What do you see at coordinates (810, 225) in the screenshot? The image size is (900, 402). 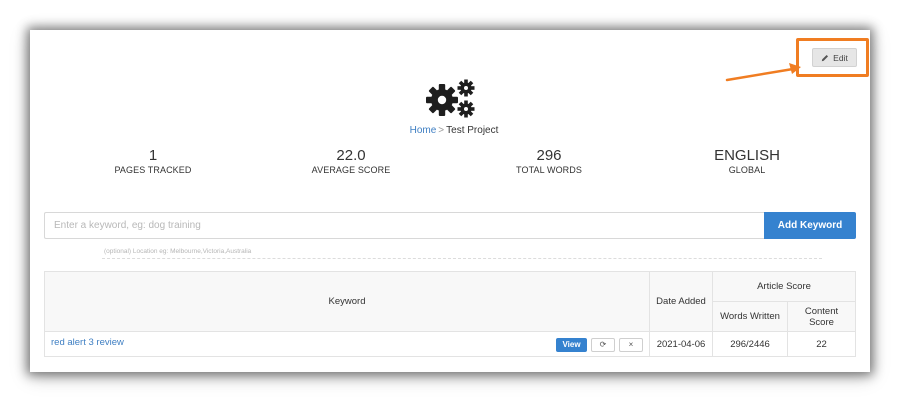 I see `add-keyword-button: Add Keyword` at bounding box center [810, 225].